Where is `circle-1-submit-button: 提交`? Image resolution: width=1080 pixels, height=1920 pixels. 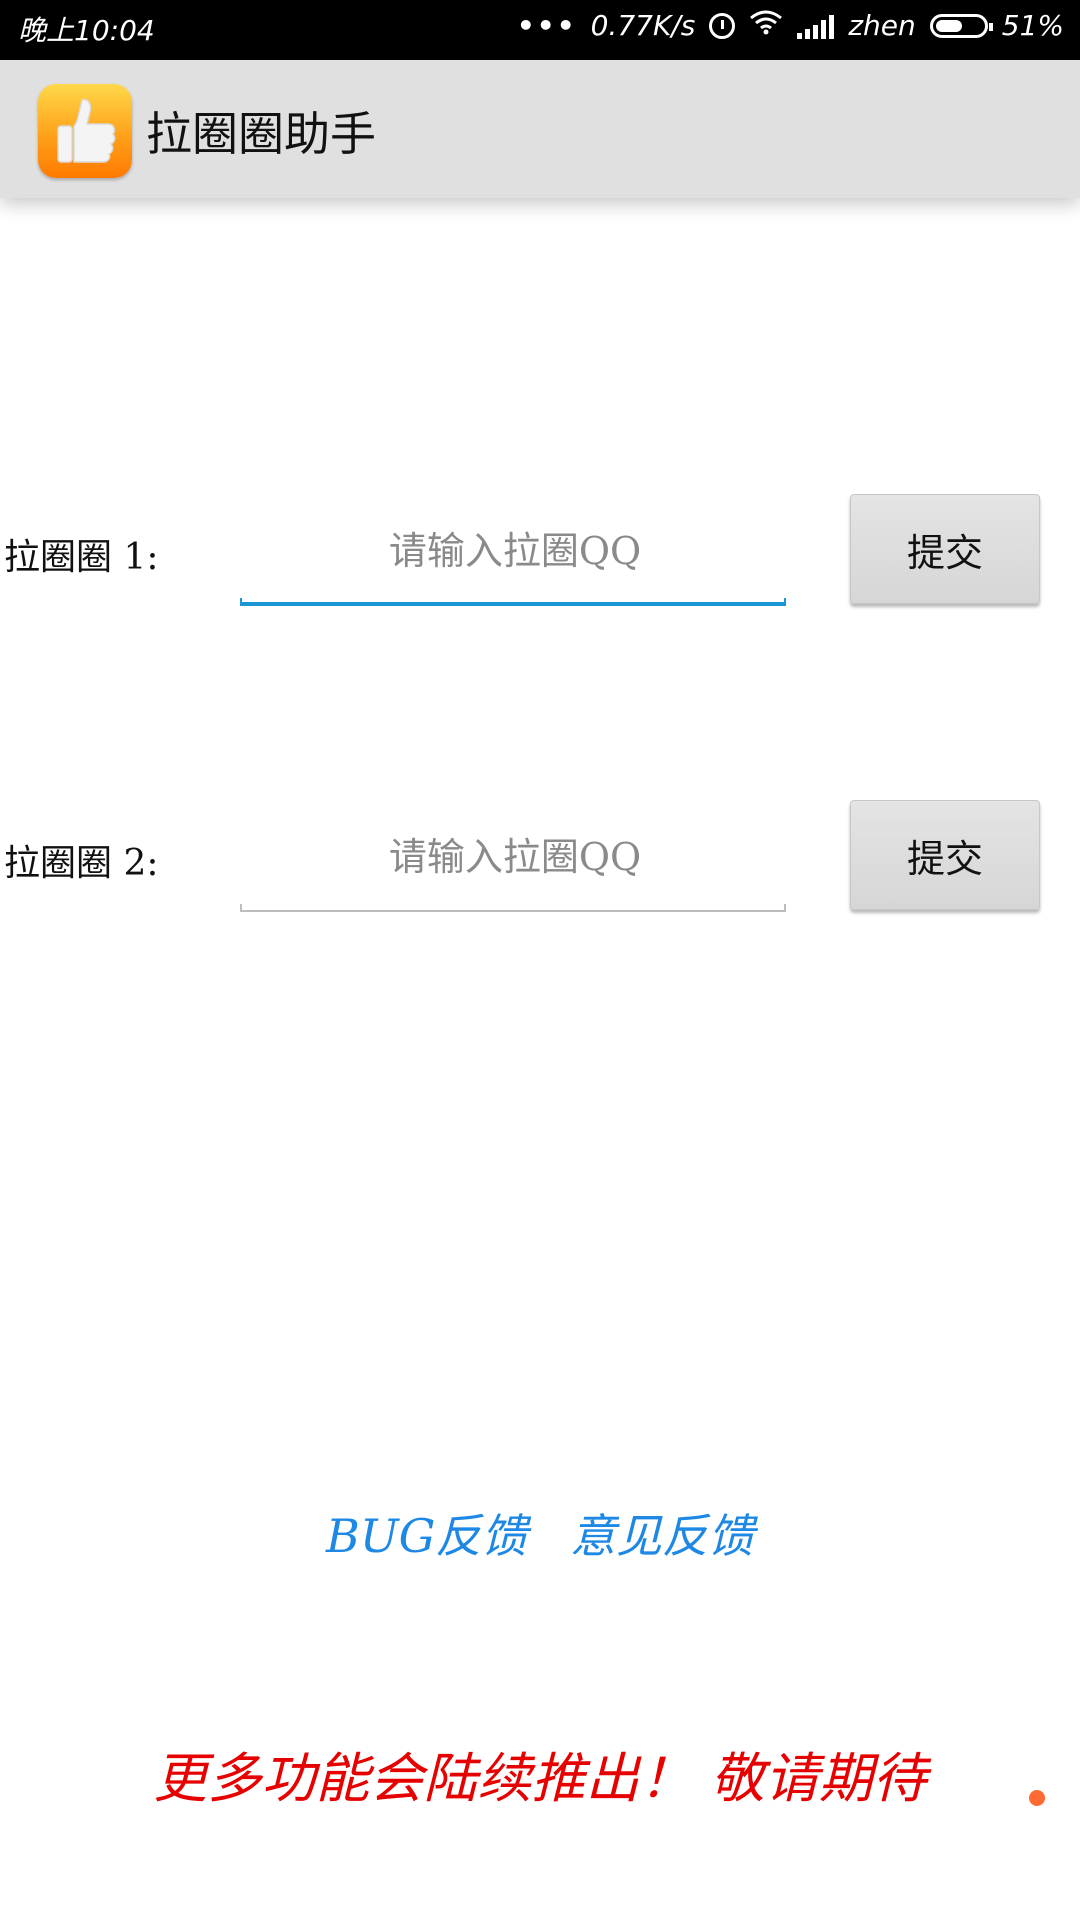 circle-1-submit-button: 提交 is located at coordinates (945, 549).